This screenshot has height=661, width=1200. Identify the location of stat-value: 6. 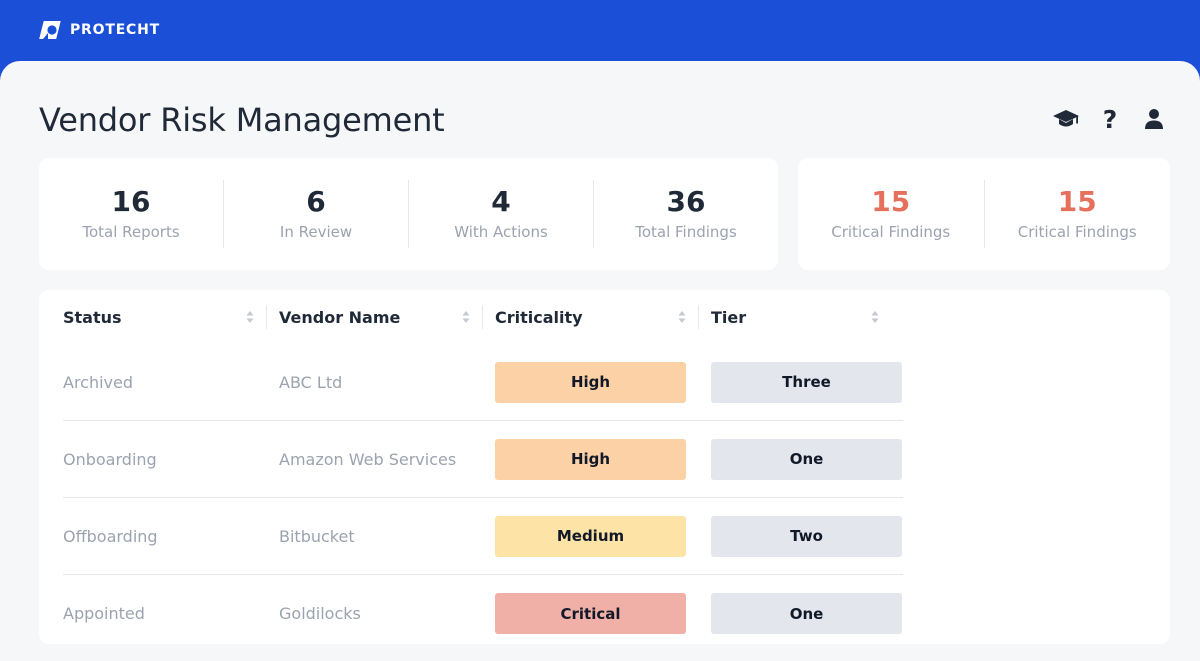
(316, 201).